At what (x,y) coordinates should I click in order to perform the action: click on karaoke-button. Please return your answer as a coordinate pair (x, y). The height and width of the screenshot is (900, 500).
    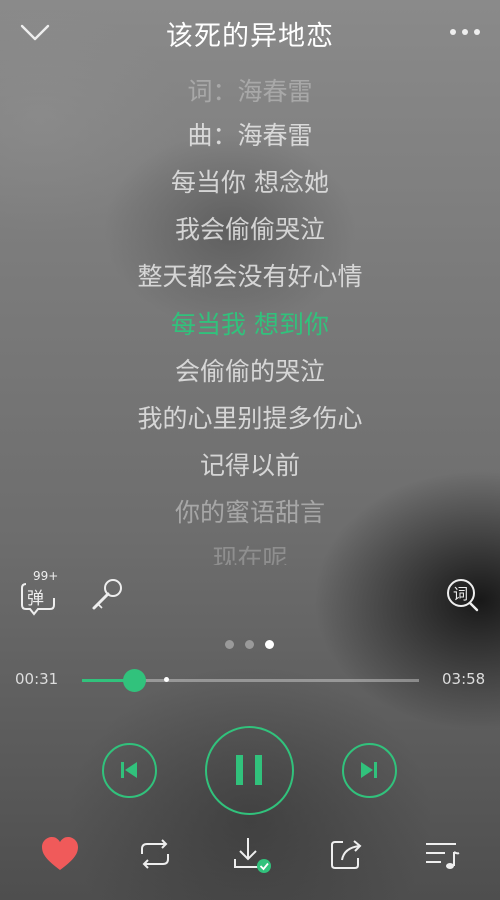
    Looking at the image, I should click on (107, 595).